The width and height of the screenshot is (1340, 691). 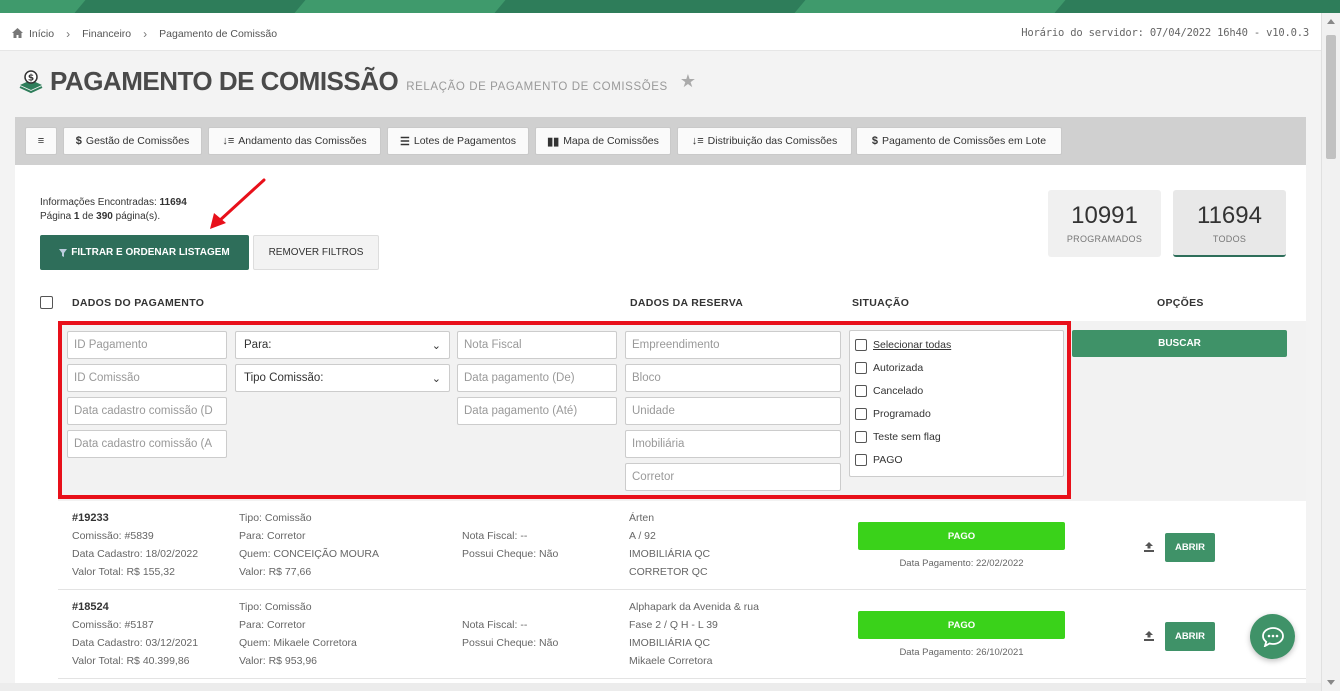 What do you see at coordinates (668, 572) in the screenshot?
I see `broker: CORRETOR QC` at bounding box center [668, 572].